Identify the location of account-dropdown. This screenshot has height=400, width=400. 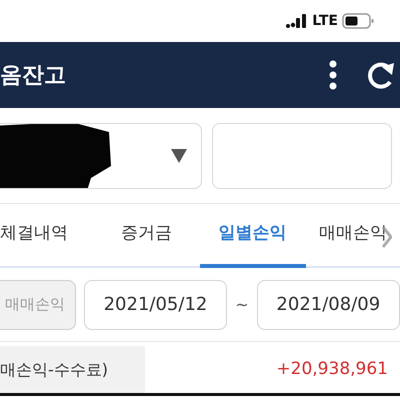
(101, 155).